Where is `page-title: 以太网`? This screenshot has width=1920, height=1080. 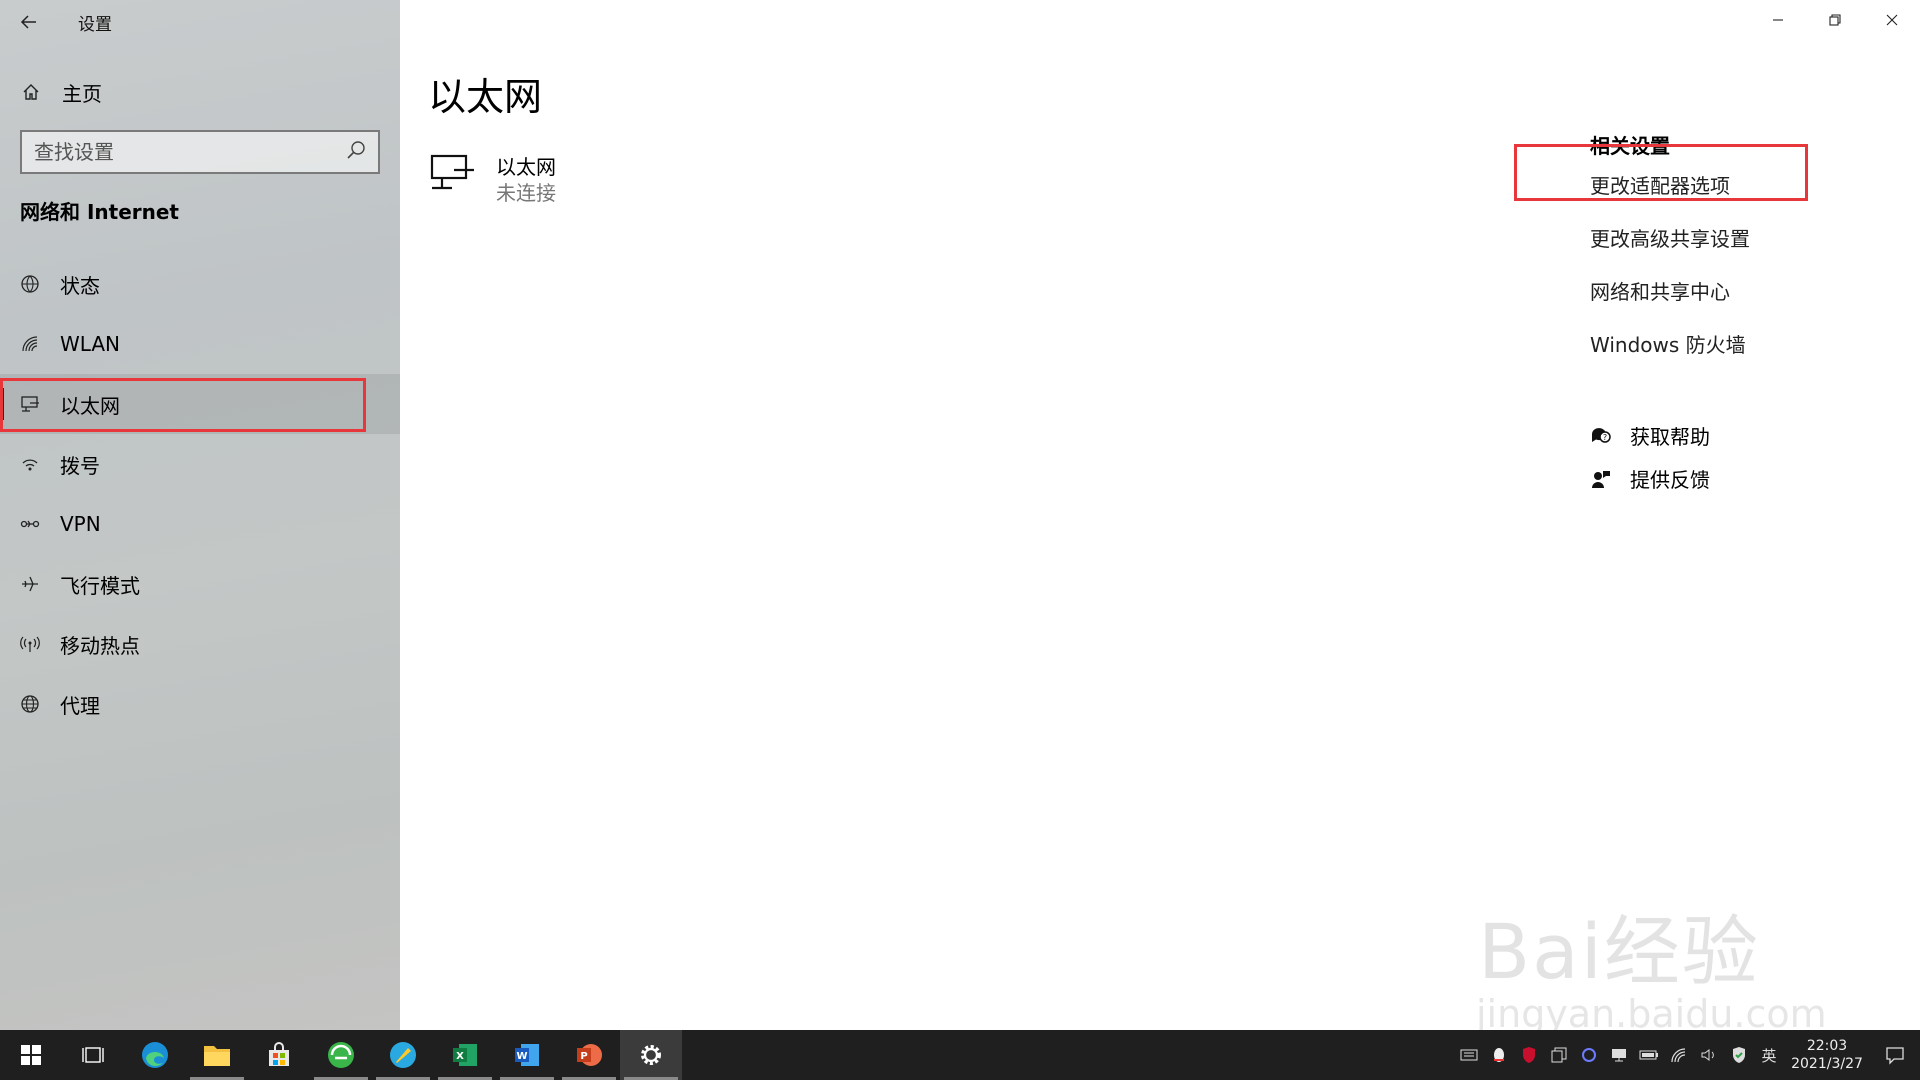 page-title: 以太网 is located at coordinates (485, 97).